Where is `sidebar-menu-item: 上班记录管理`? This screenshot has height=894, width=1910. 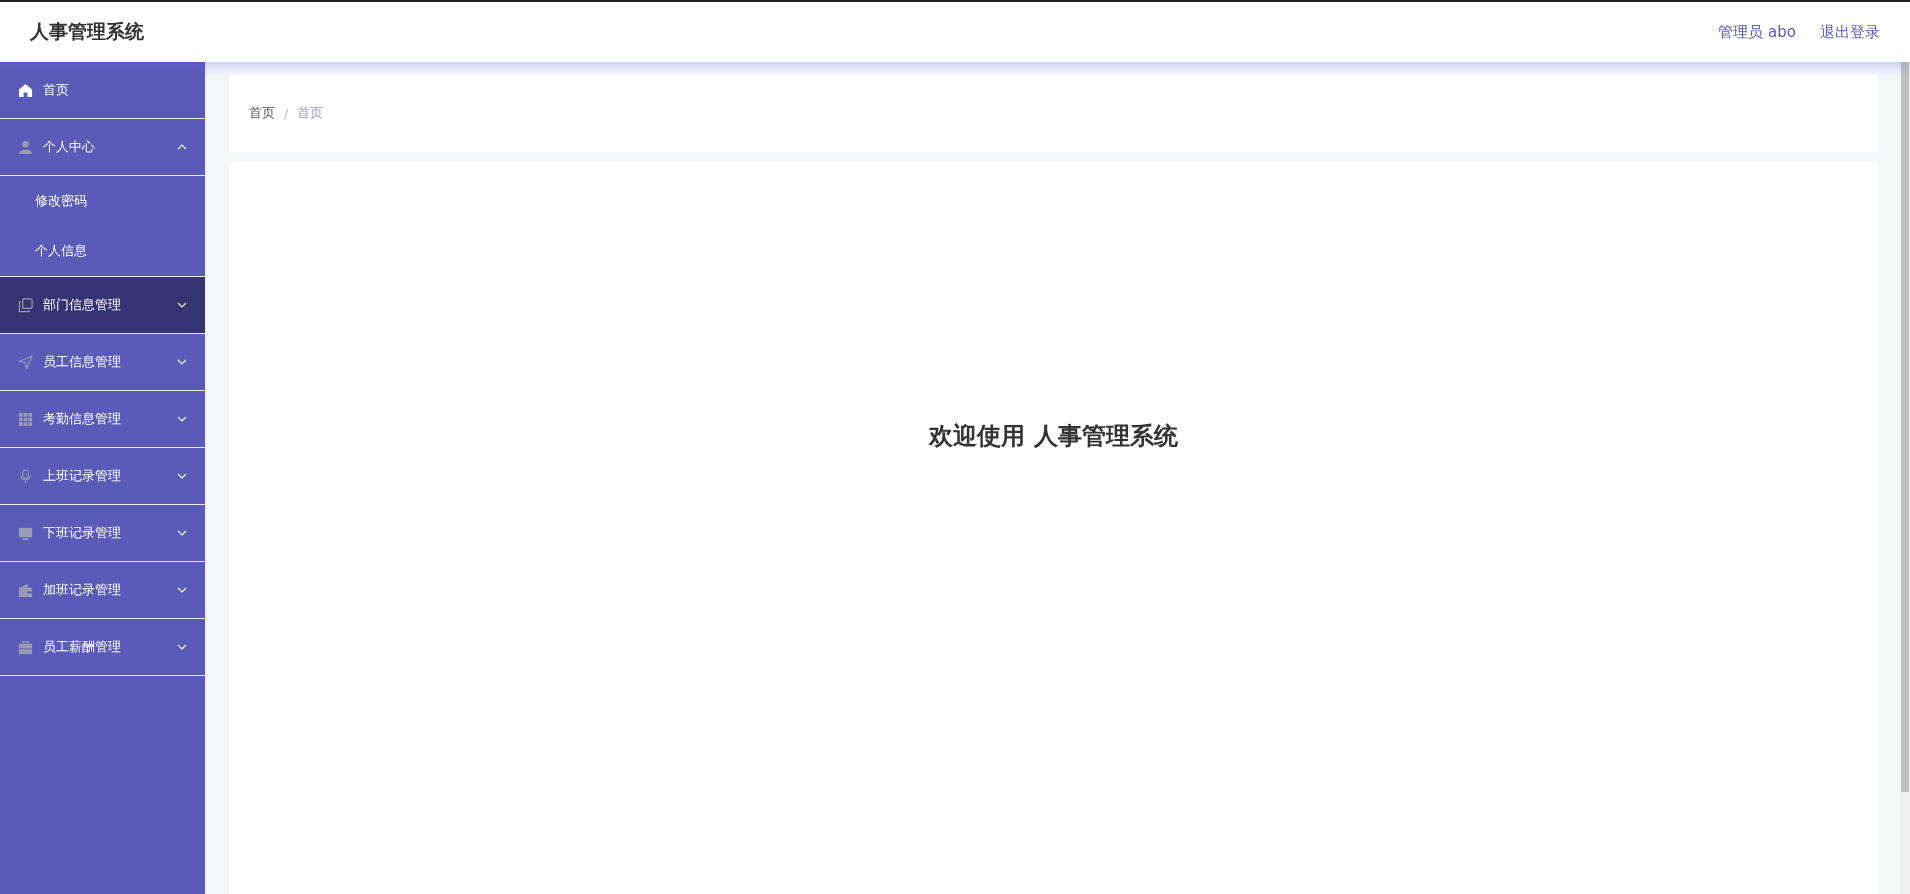 sidebar-menu-item: 上班记录管理 is located at coordinates (102, 476).